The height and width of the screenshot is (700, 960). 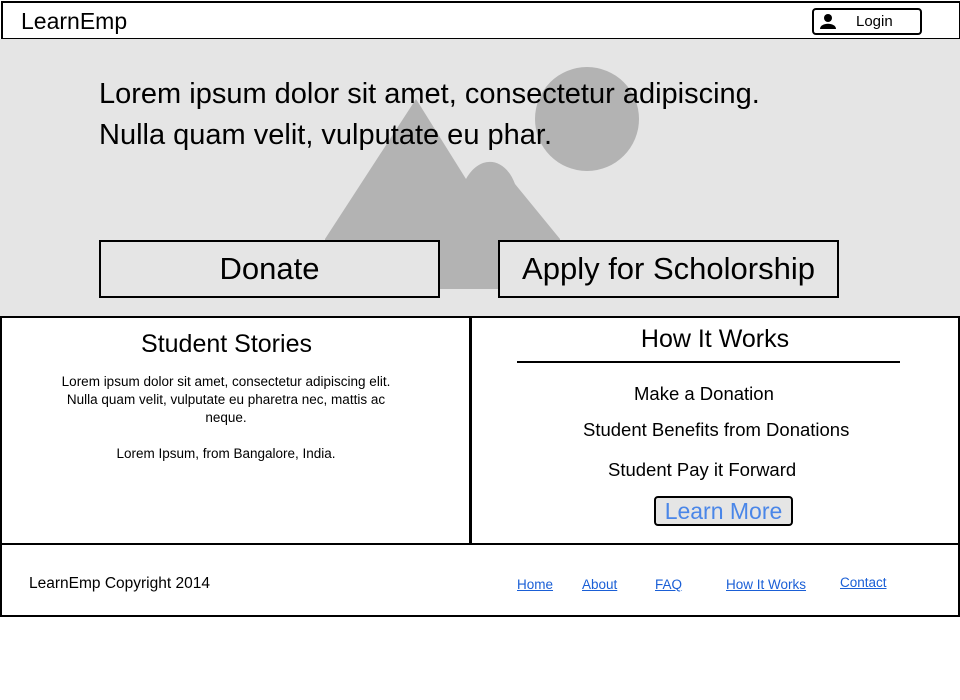 I want to click on learn-more-button: Learn More, so click(x=723, y=511).